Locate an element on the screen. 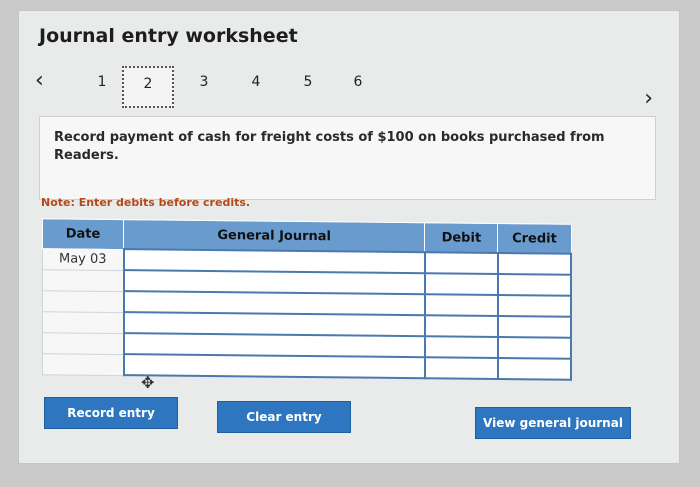 This screenshot has width=700, height=487. step-6: 6 is located at coordinates (358, 82).